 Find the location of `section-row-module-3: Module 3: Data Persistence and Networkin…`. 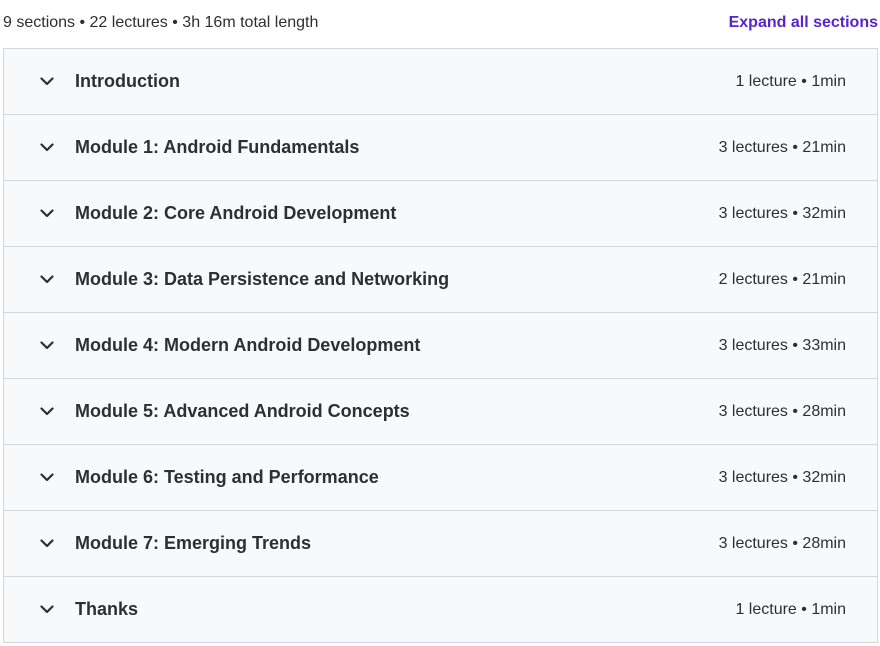

section-row-module-3: Module 3: Data Persistence and Networkin… is located at coordinates (440, 280).